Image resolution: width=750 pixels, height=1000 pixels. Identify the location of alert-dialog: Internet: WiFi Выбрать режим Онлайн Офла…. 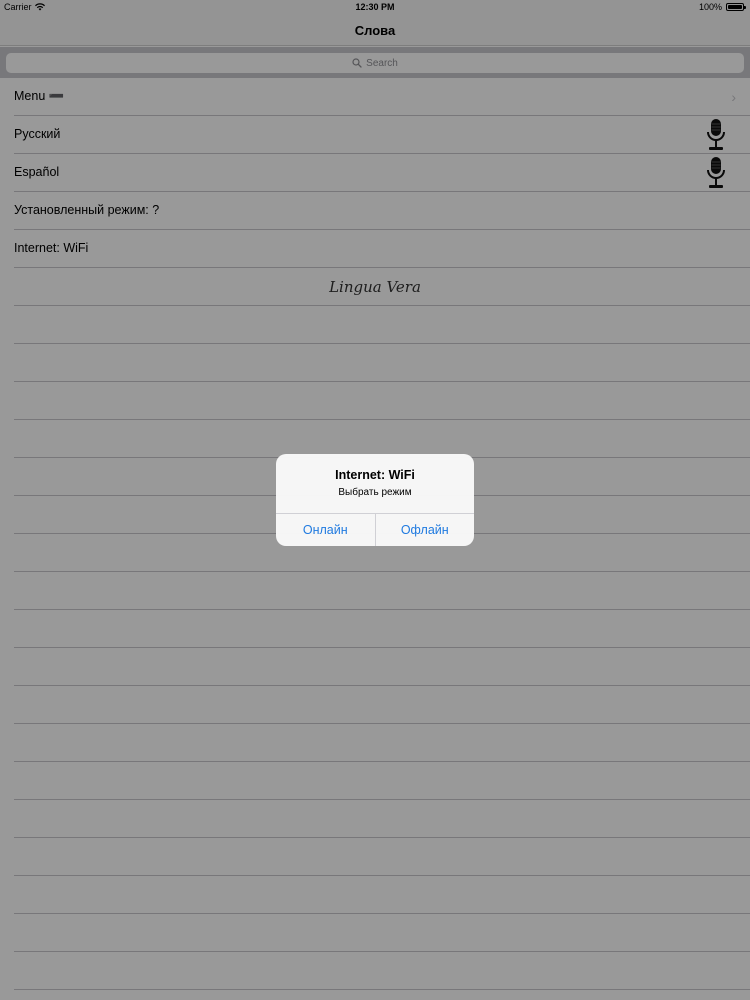
(375, 500).